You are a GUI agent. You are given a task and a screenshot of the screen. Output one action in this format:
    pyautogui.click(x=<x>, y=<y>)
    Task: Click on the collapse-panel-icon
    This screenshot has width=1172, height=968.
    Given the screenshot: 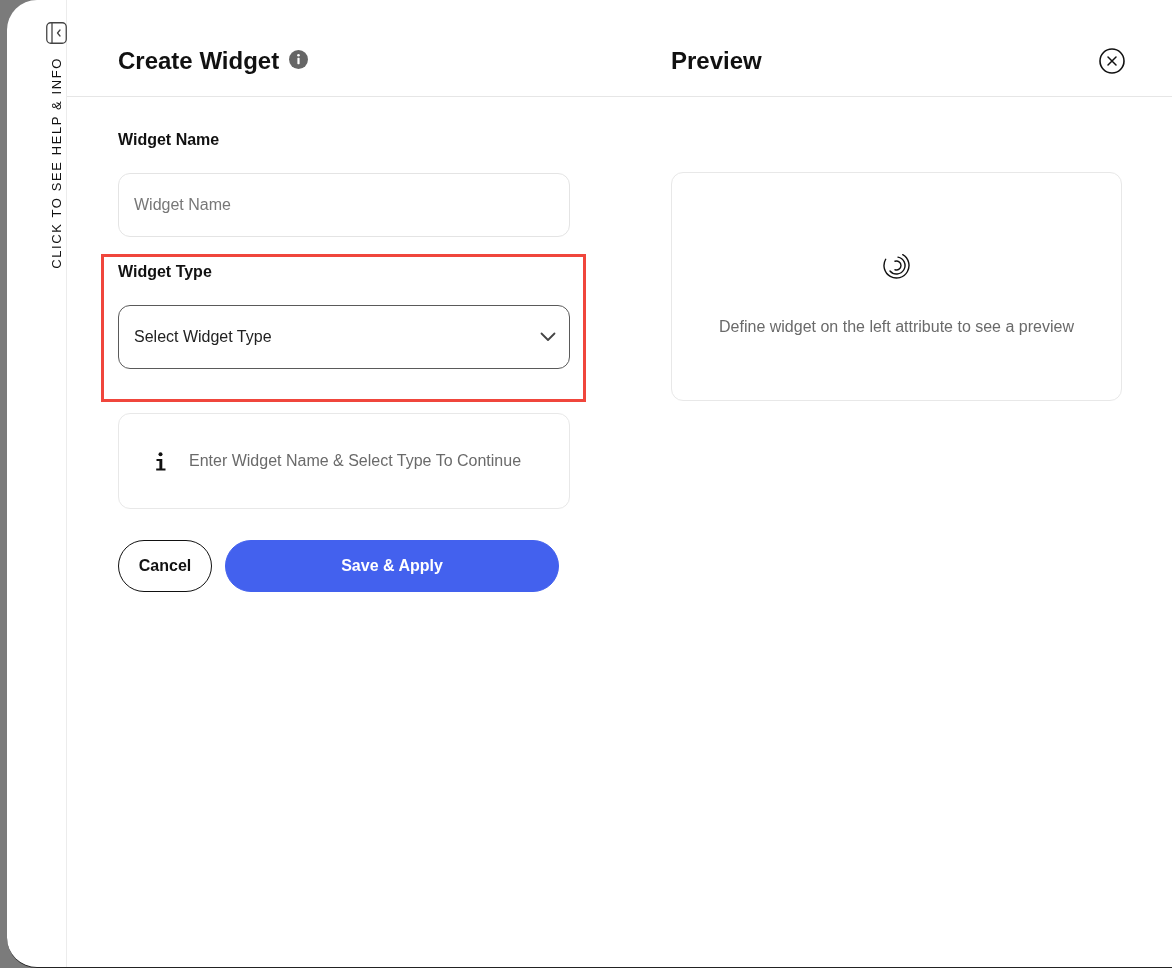 What is the action you would take?
    pyautogui.click(x=56, y=33)
    